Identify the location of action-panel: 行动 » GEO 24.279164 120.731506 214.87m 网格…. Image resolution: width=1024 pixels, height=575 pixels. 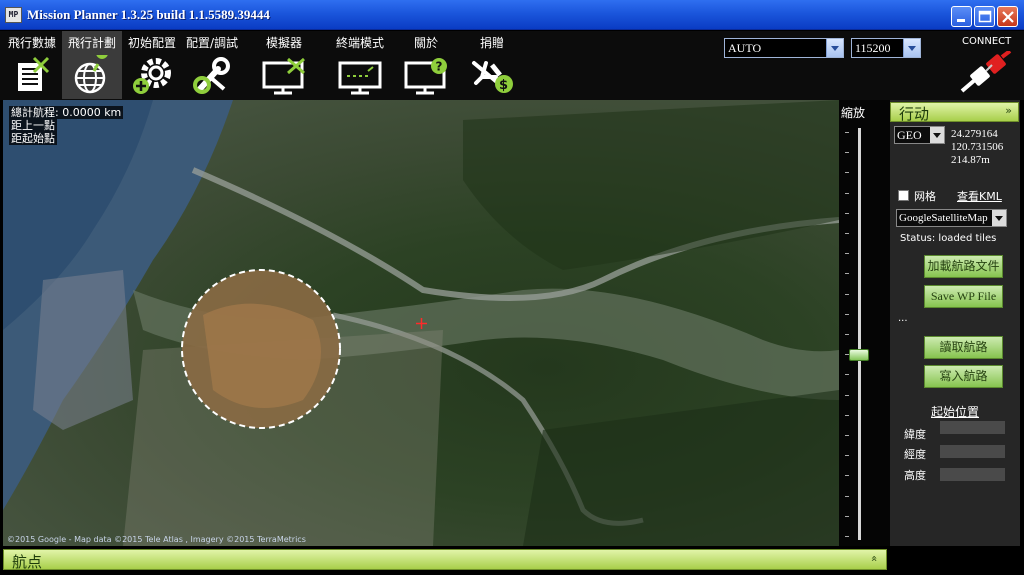
(955, 323).